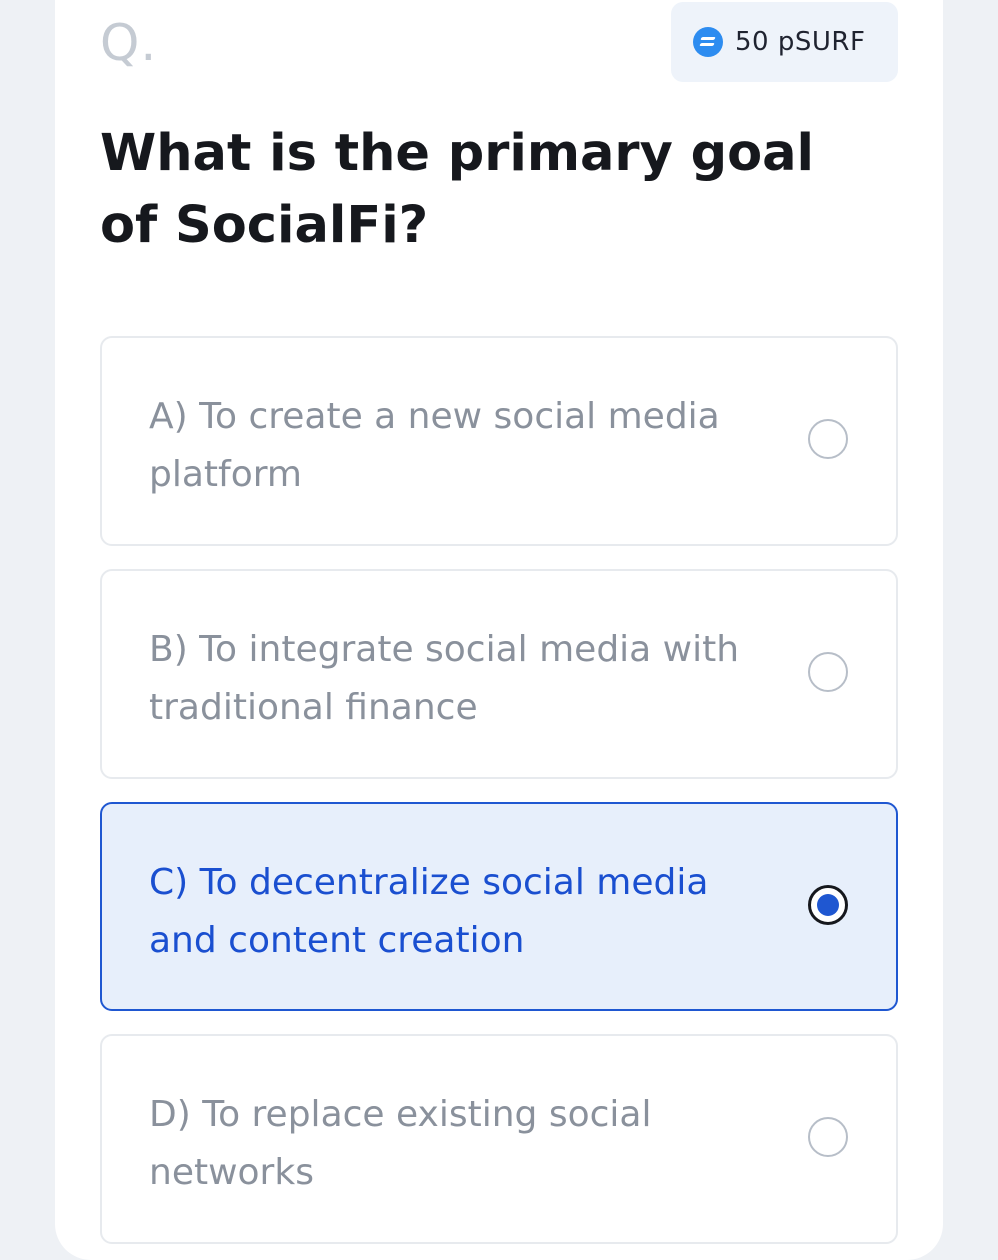 The height and width of the screenshot is (1260, 998). What do you see at coordinates (800, 42) in the screenshot?
I see `reward-amount: 50 pSURF` at bounding box center [800, 42].